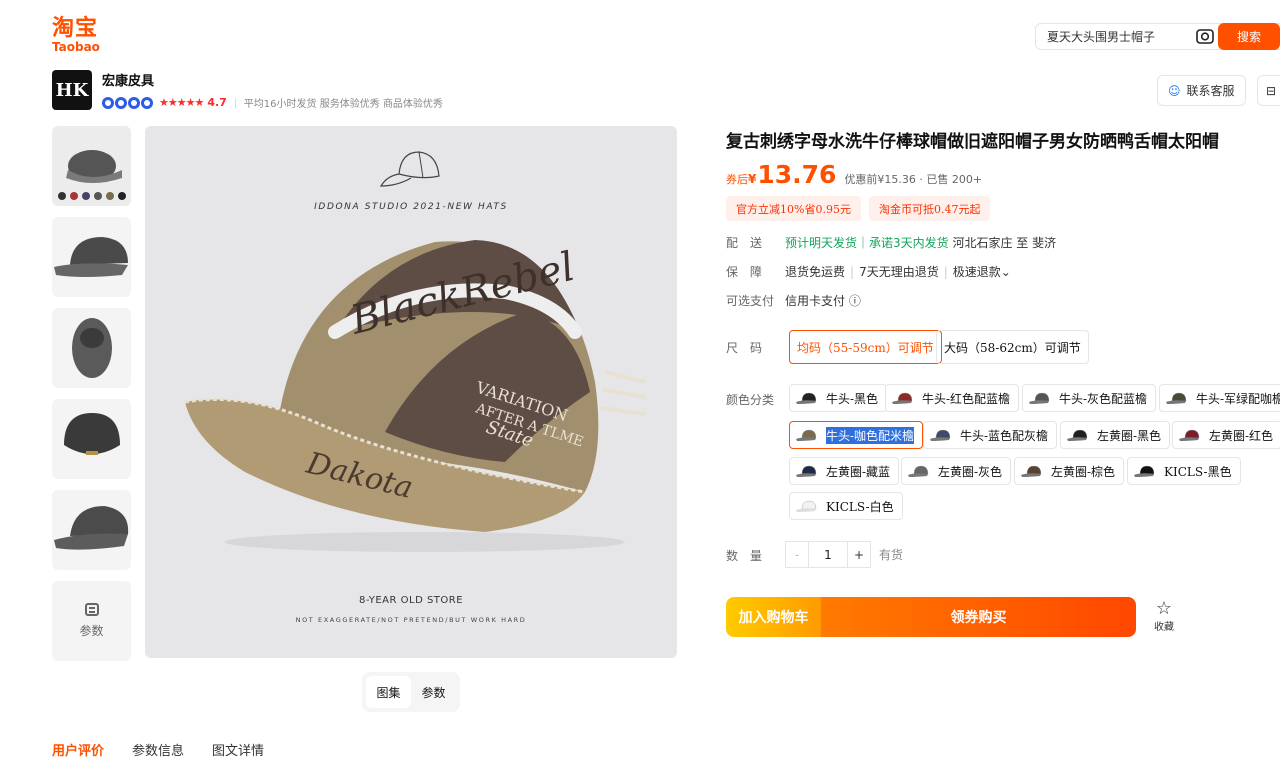 The width and height of the screenshot is (1280, 762). I want to click on coupon-coins: 淘金币可抵0.47元起, so click(929, 208).